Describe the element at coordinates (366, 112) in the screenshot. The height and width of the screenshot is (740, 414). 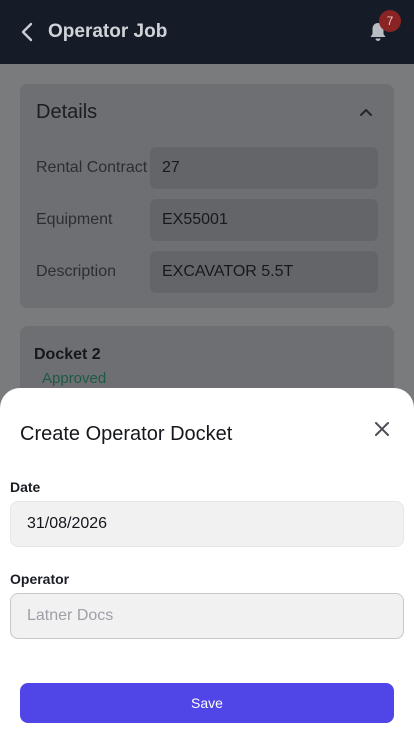
I see `chevron-up-icon` at that location.